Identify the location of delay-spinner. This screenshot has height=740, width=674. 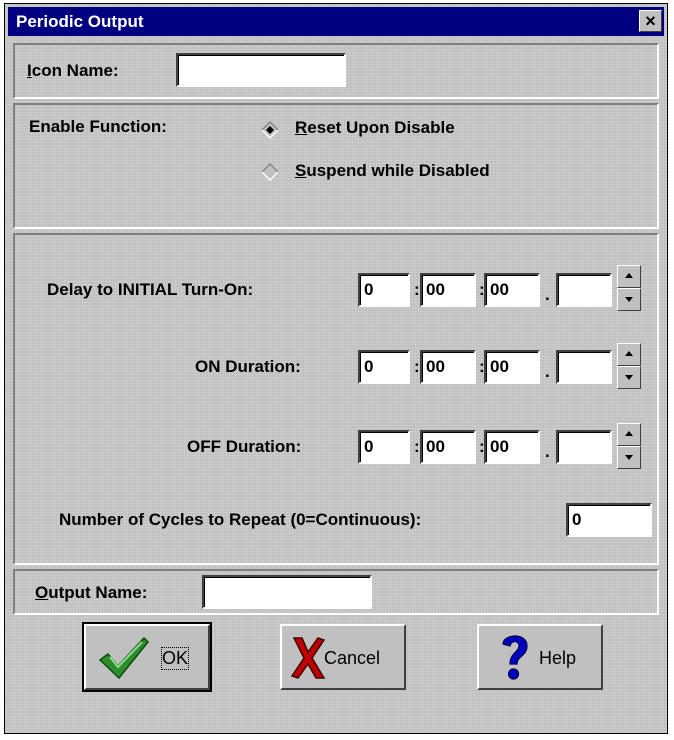
(629, 288).